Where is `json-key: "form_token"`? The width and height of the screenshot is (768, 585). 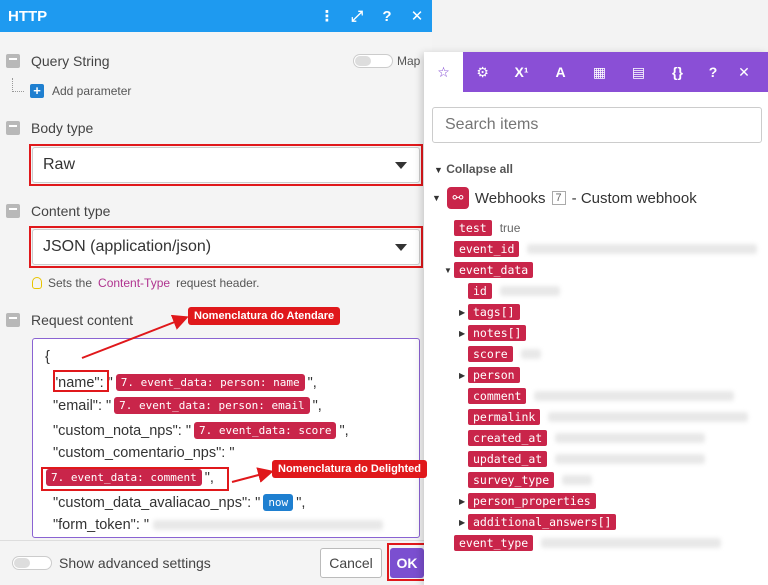 json-key: "form_token" is located at coordinates (94, 525).